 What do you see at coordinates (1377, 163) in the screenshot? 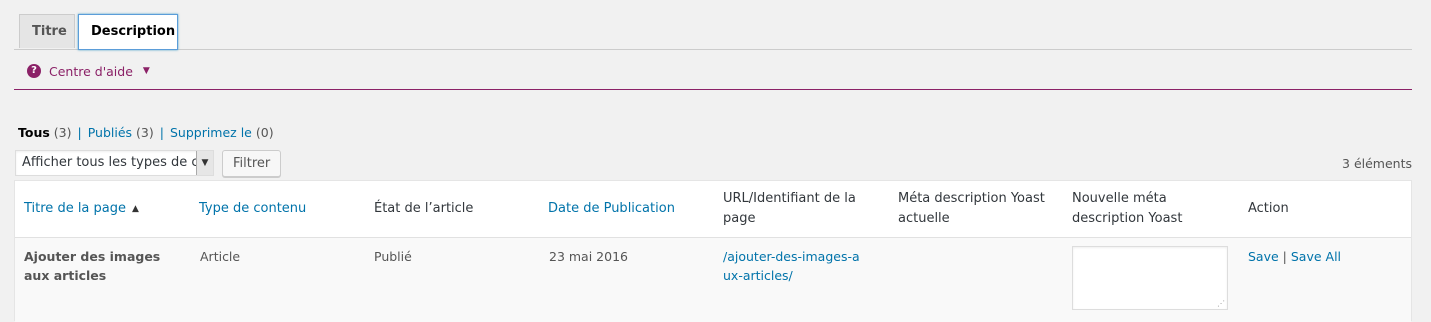
I see `item-count: 3 éléments` at bounding box center [1377, 163].